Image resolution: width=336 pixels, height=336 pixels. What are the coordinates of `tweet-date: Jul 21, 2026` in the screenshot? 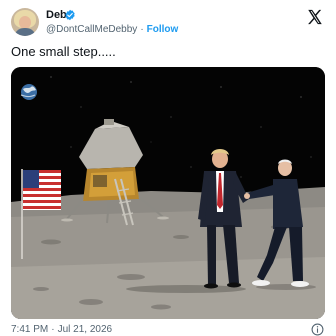 It's located at (85, 329).